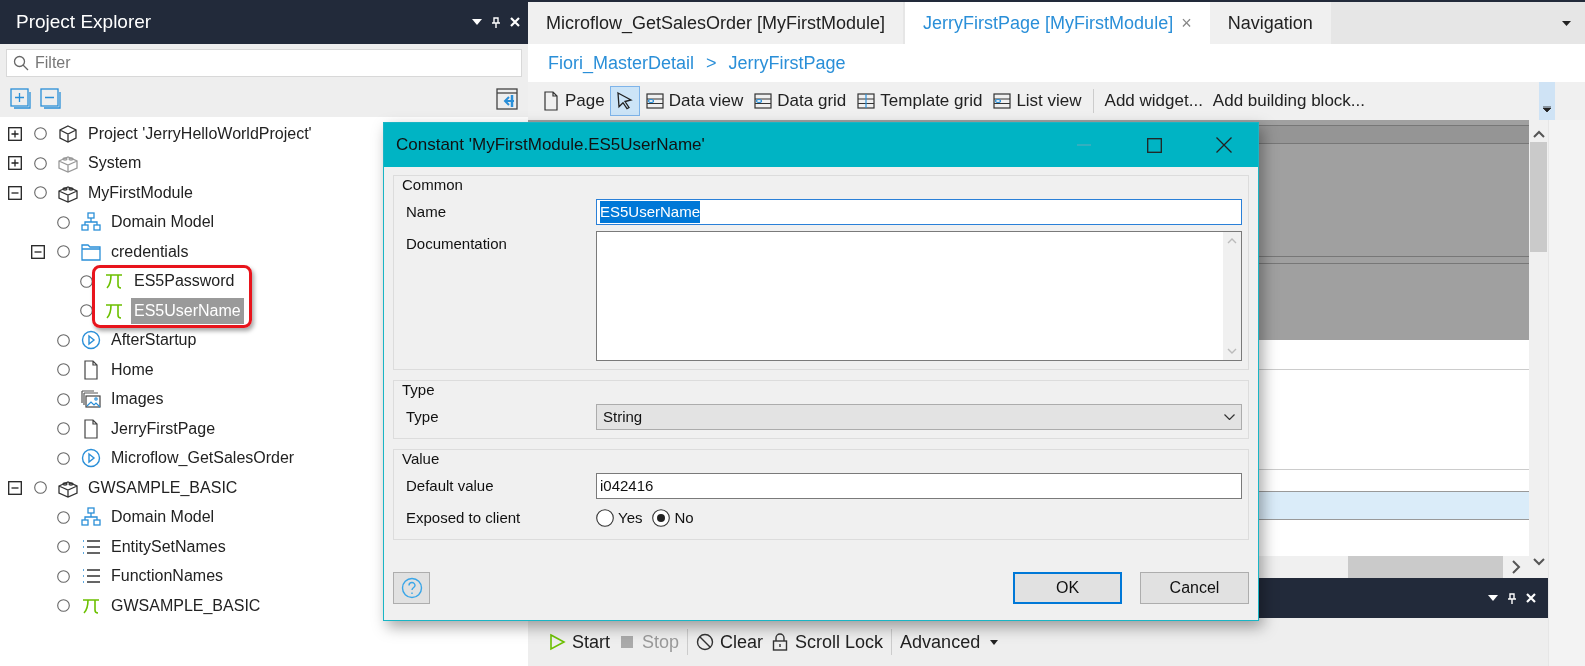 The height and width of the screenshot is (666, 1585). I want to click on toolbar-button: List view, so click(1037, 101).